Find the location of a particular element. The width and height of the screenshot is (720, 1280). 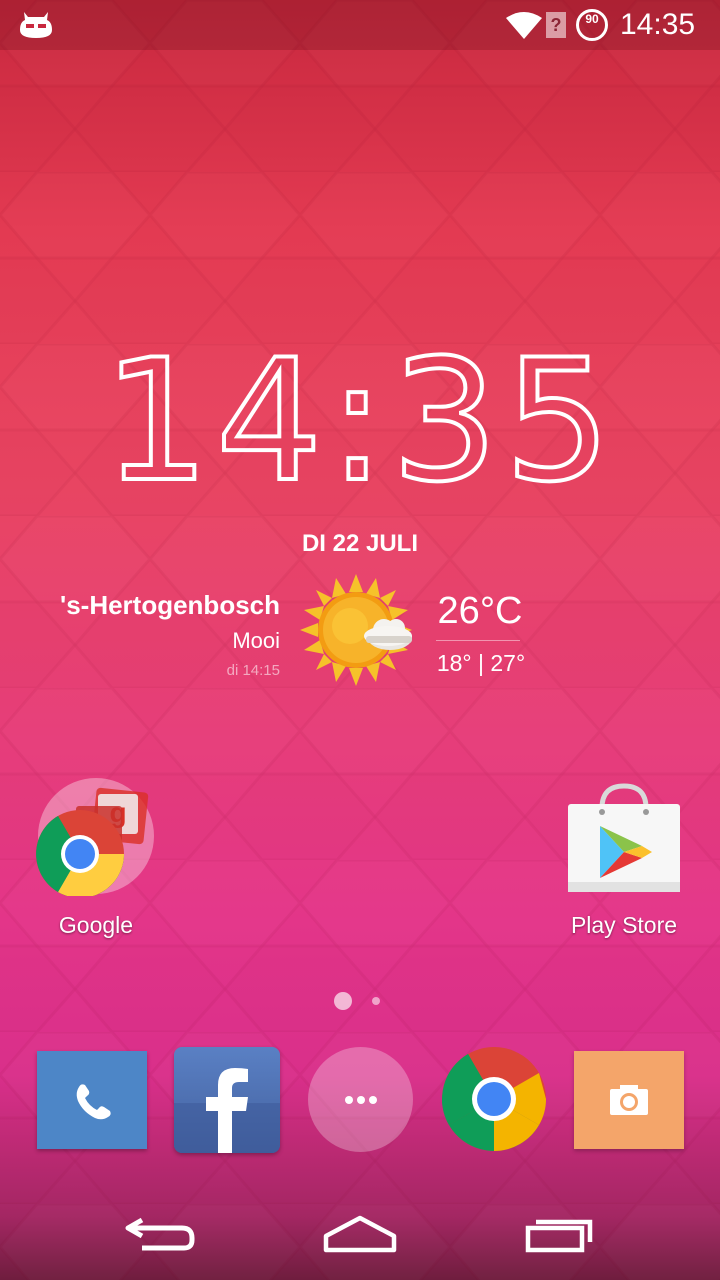

weather-updated: di 14:15 is located at coordinates (253, 670).